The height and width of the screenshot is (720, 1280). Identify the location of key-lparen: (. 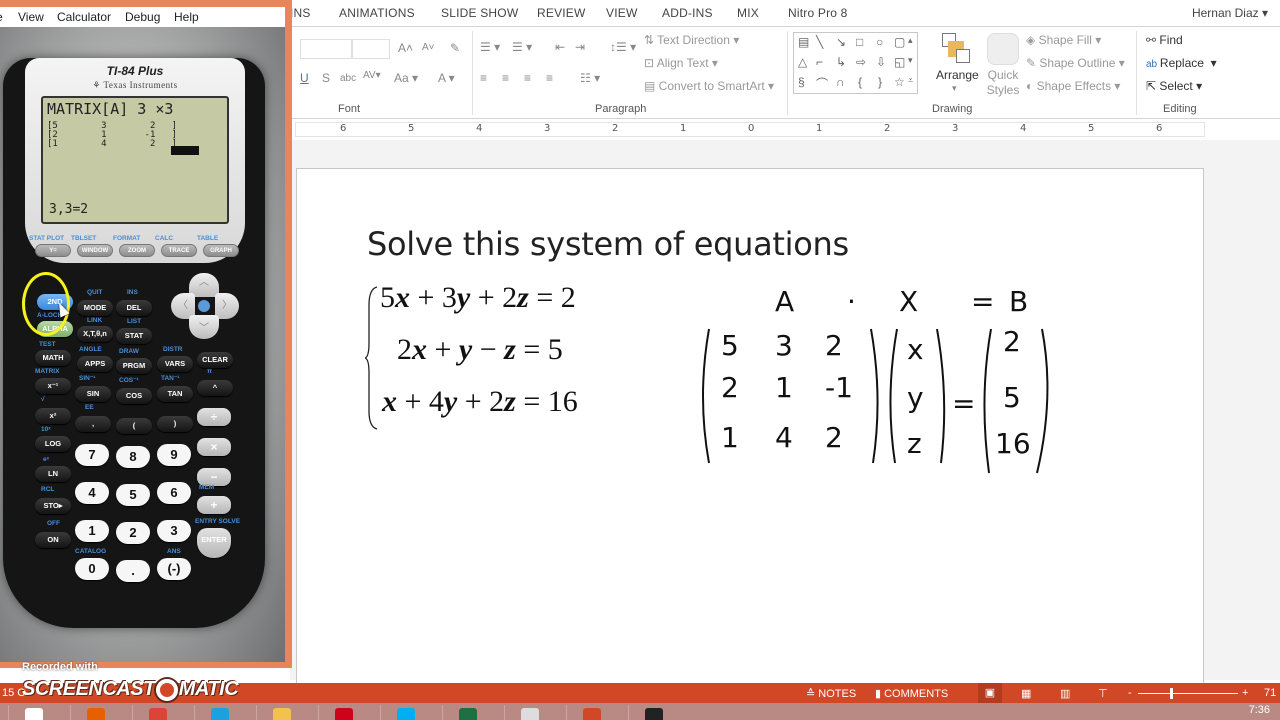
(134, 426).